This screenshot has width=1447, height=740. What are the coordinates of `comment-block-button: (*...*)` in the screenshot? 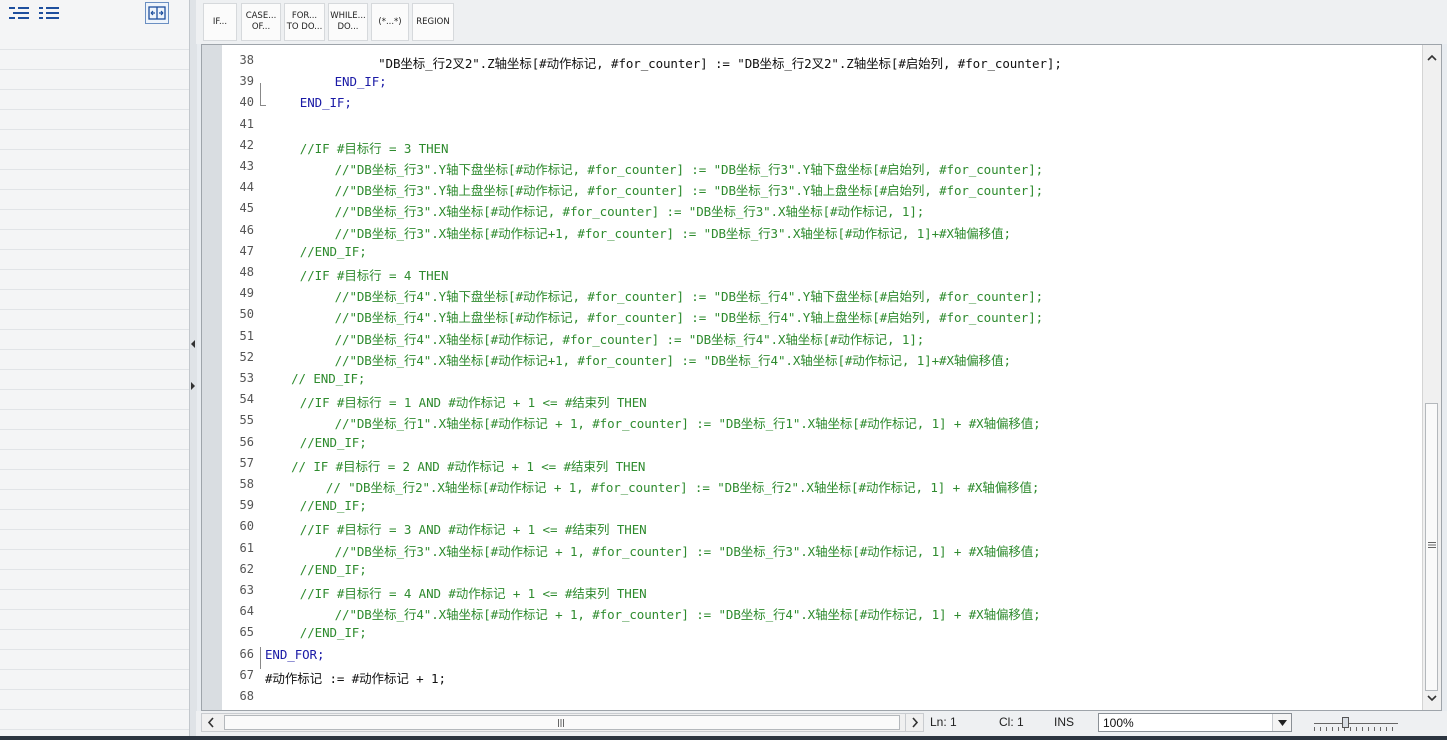 It's located at (390, 22).